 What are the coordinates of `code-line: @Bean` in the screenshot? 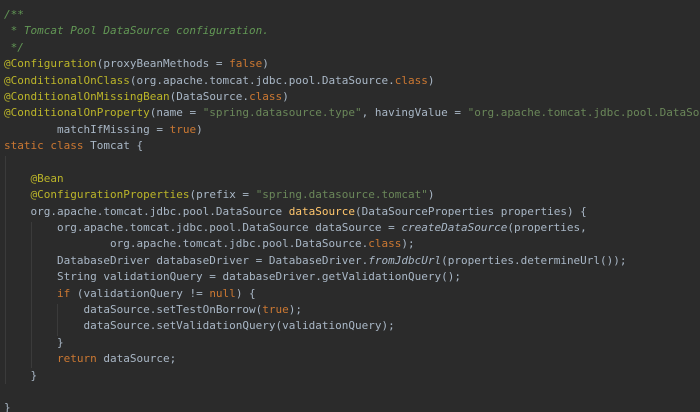 It's located at (352, 179).